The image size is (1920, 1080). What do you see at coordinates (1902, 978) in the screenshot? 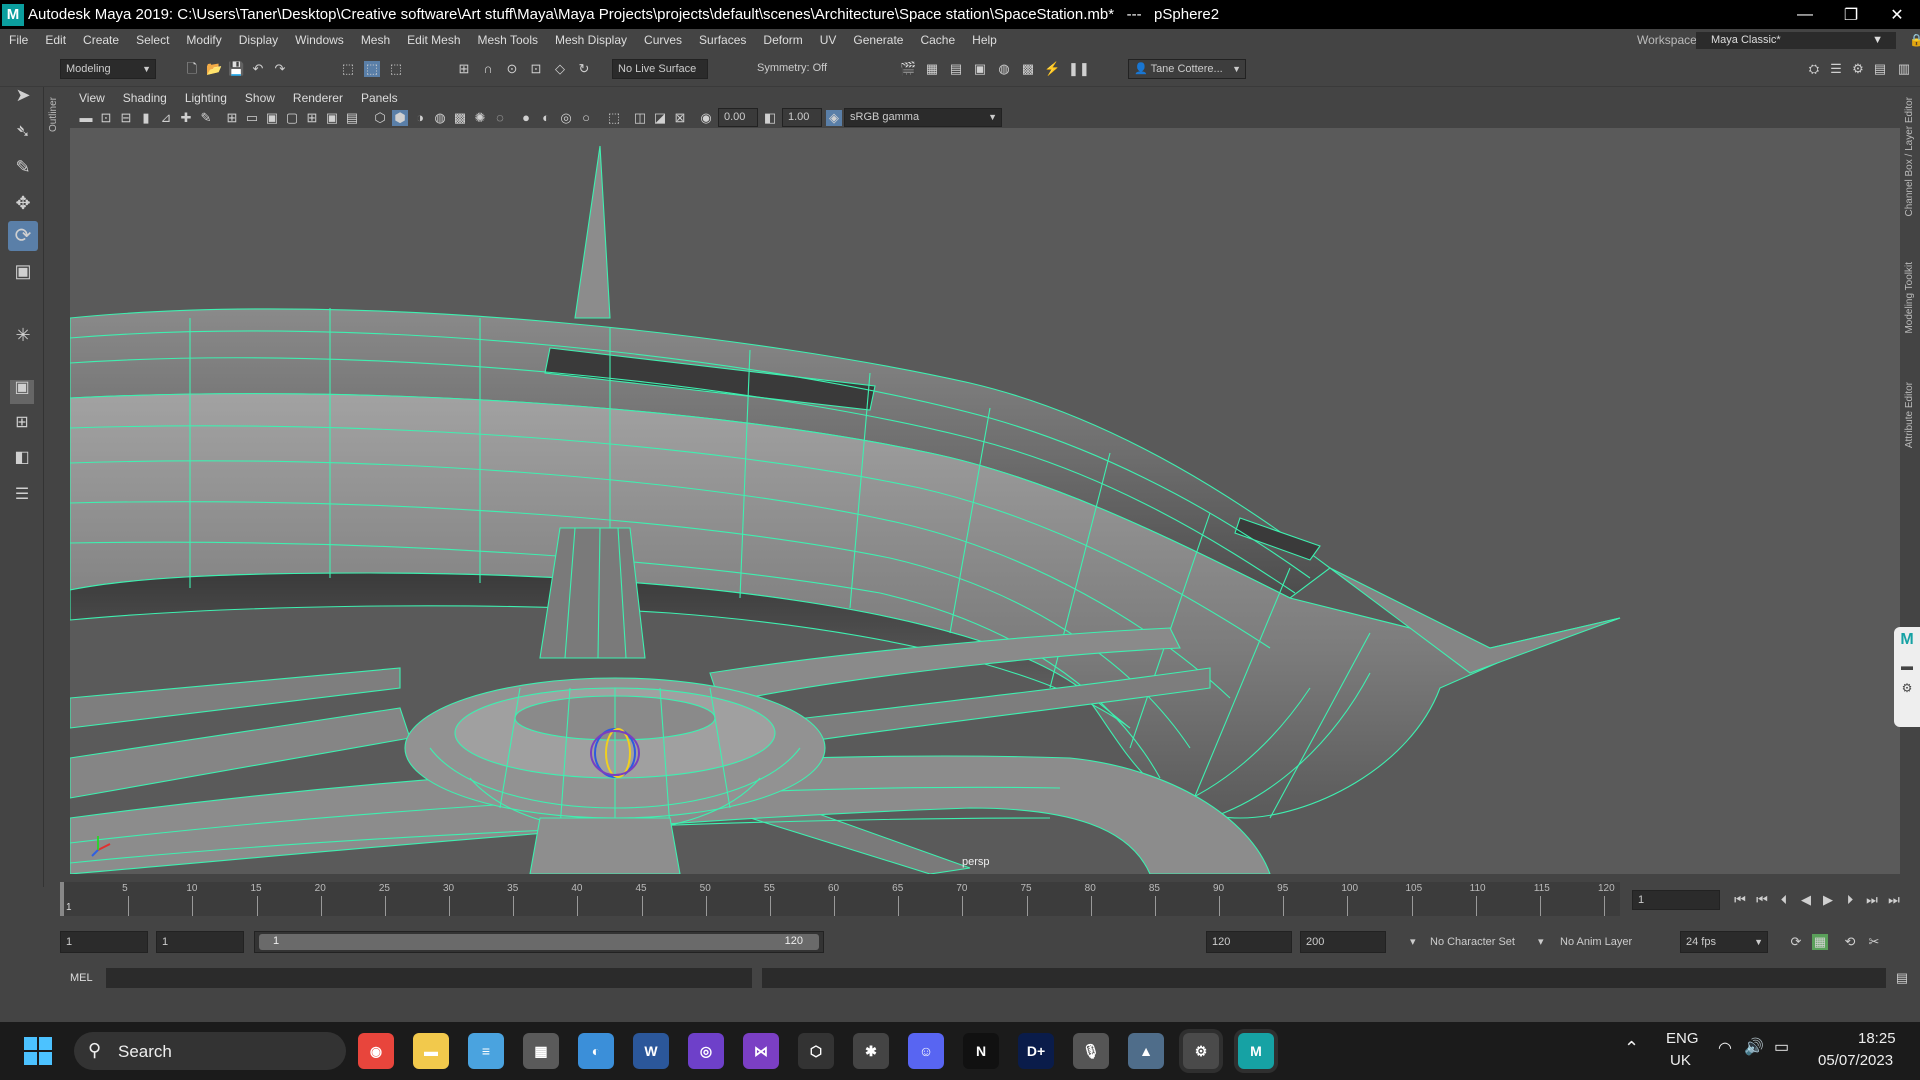
I see `script-editor-icon: ▤` at bounding box center [1902, 978].